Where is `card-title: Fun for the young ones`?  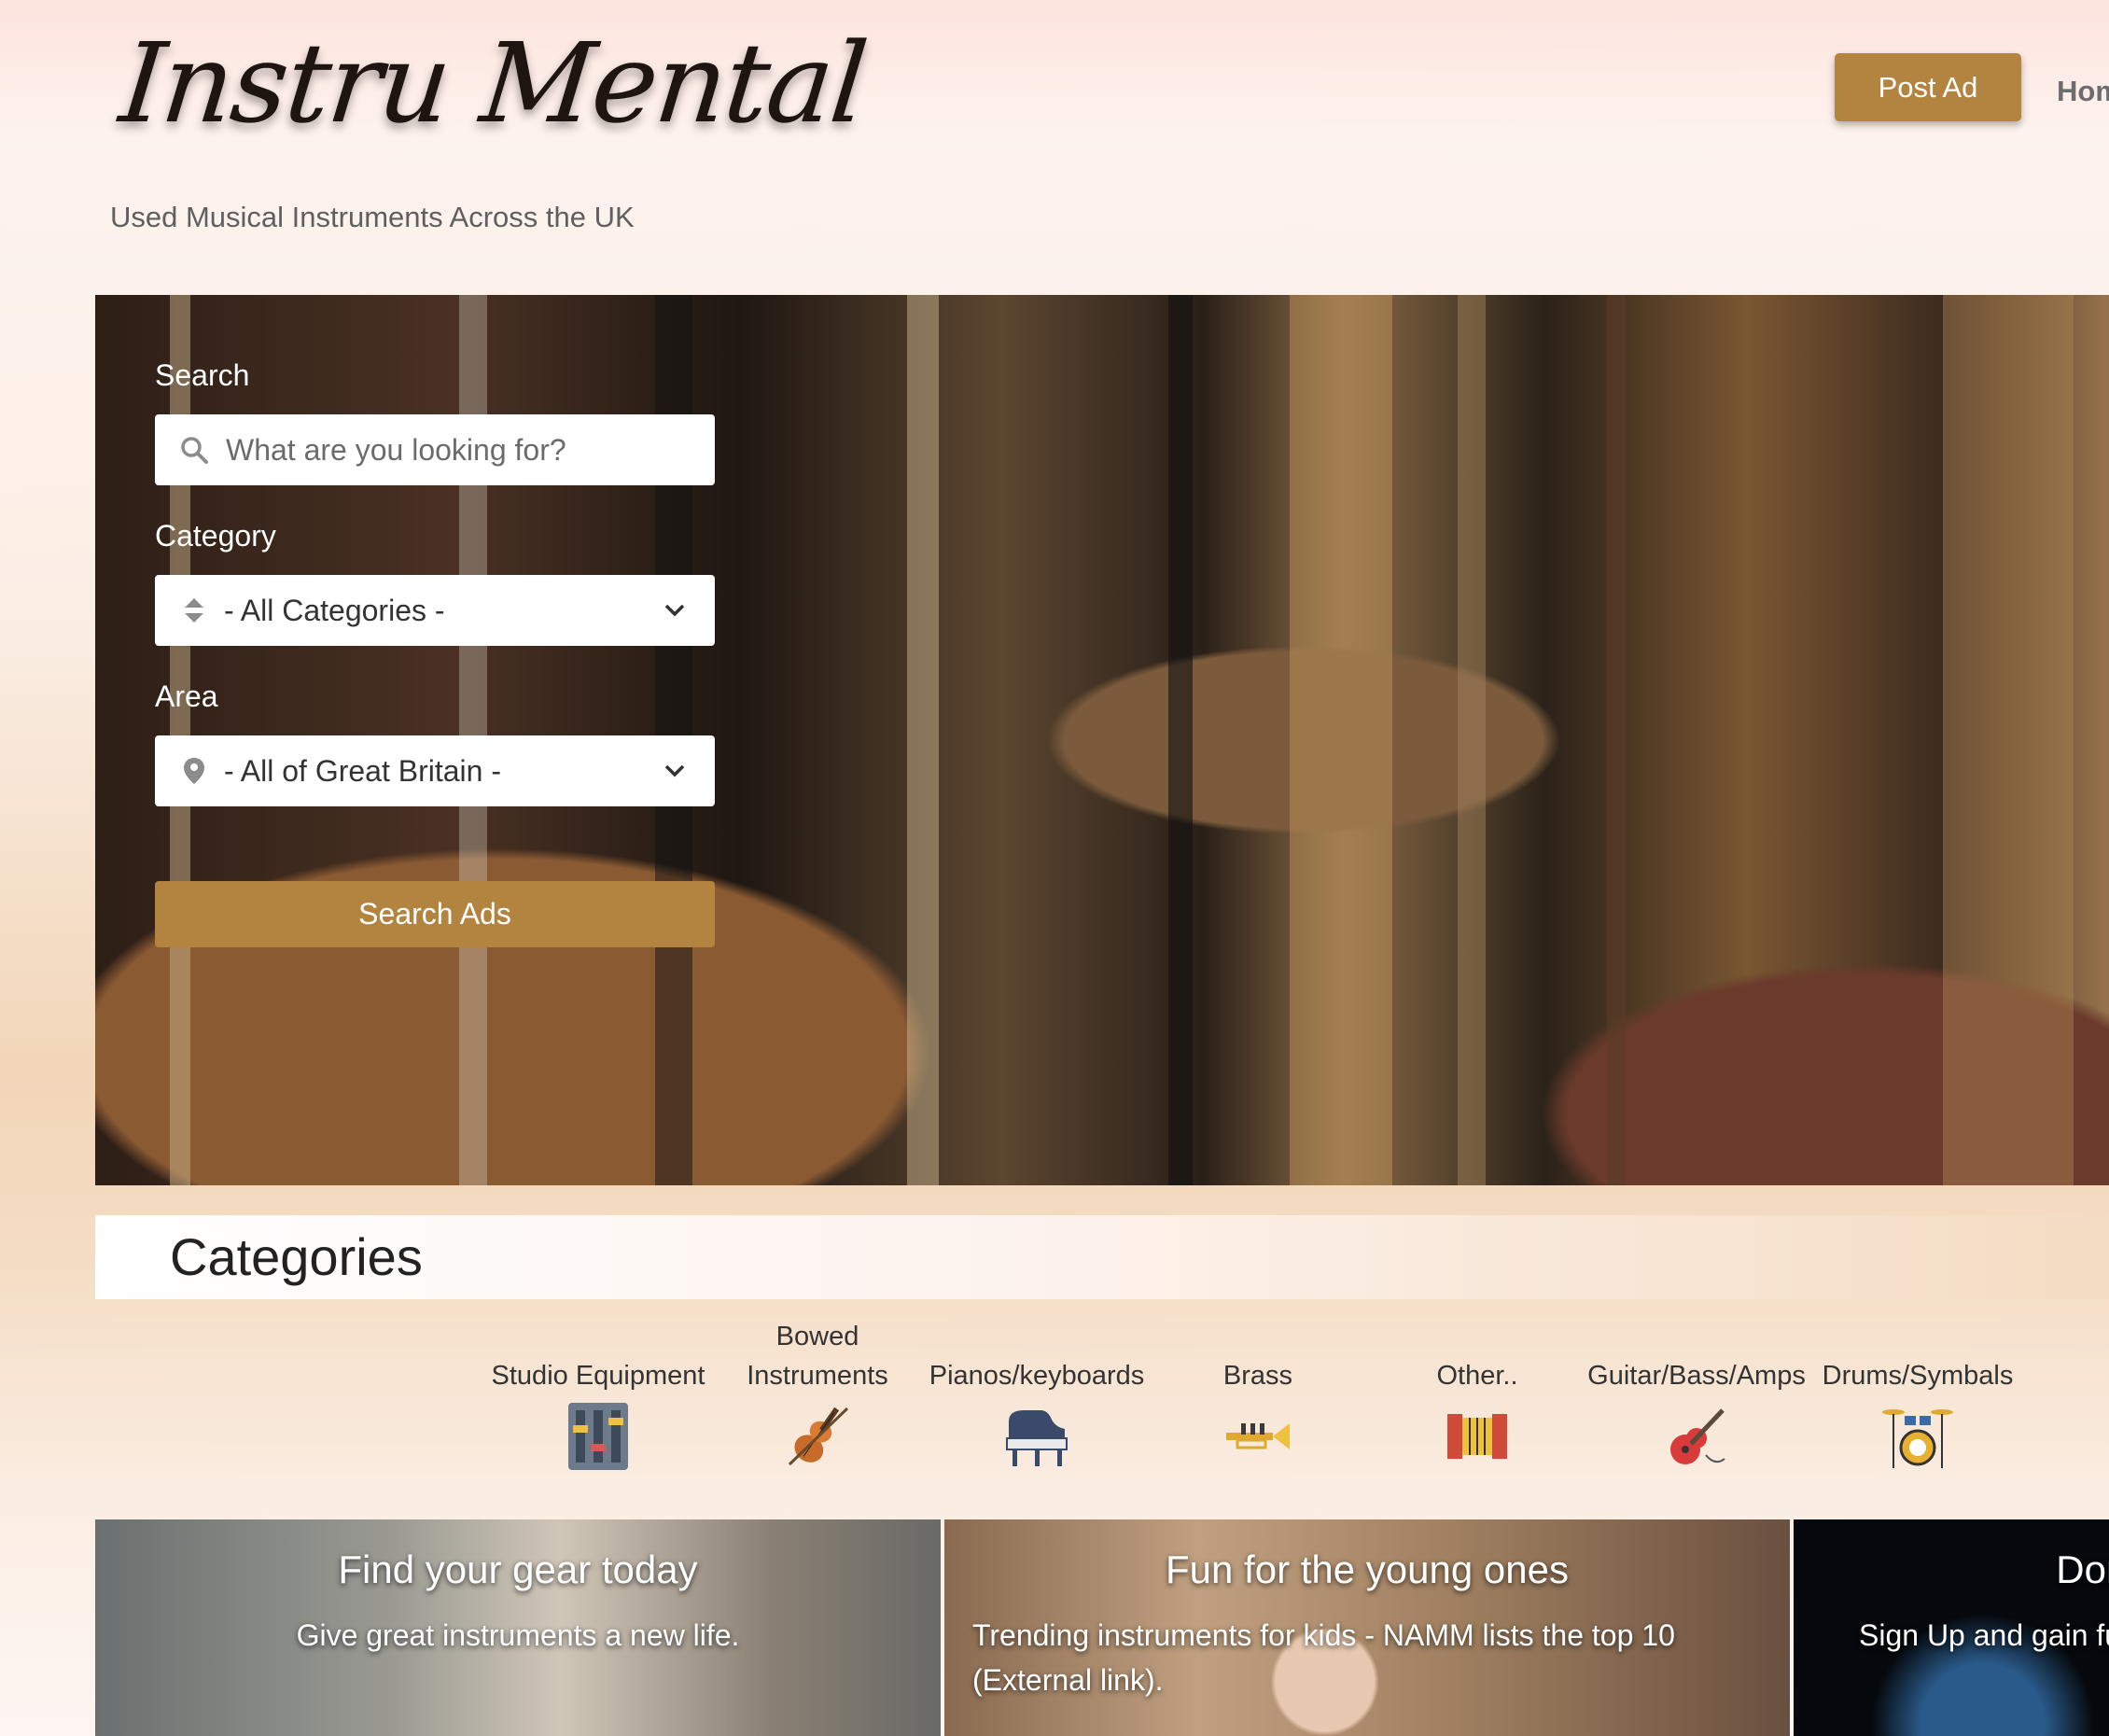
card-title: Fun for the young ones is located at coordinates (1367, 1569).